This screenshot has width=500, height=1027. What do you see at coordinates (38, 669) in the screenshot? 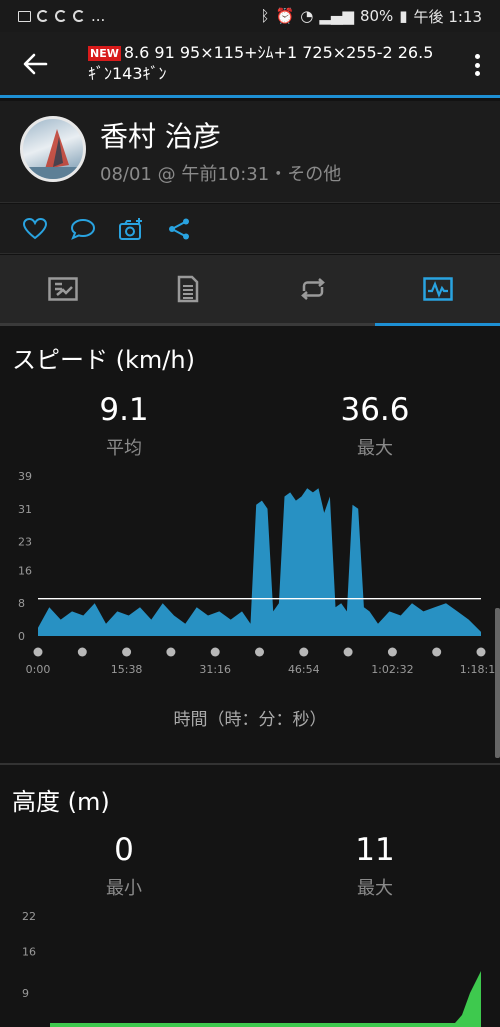
I see `speed-x-tick-label: 0:00` at bounding box center [38, 669].